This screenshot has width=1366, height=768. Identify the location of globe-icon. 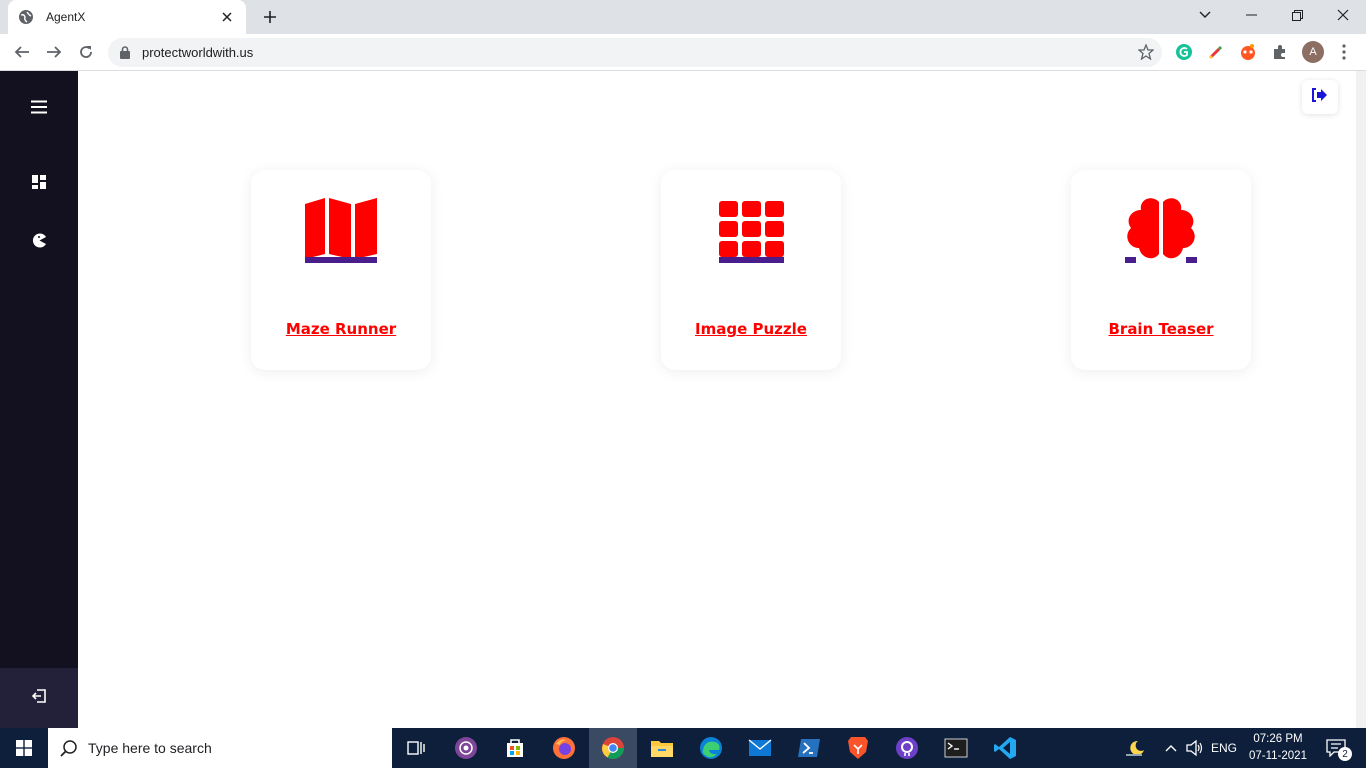
(26, 17).